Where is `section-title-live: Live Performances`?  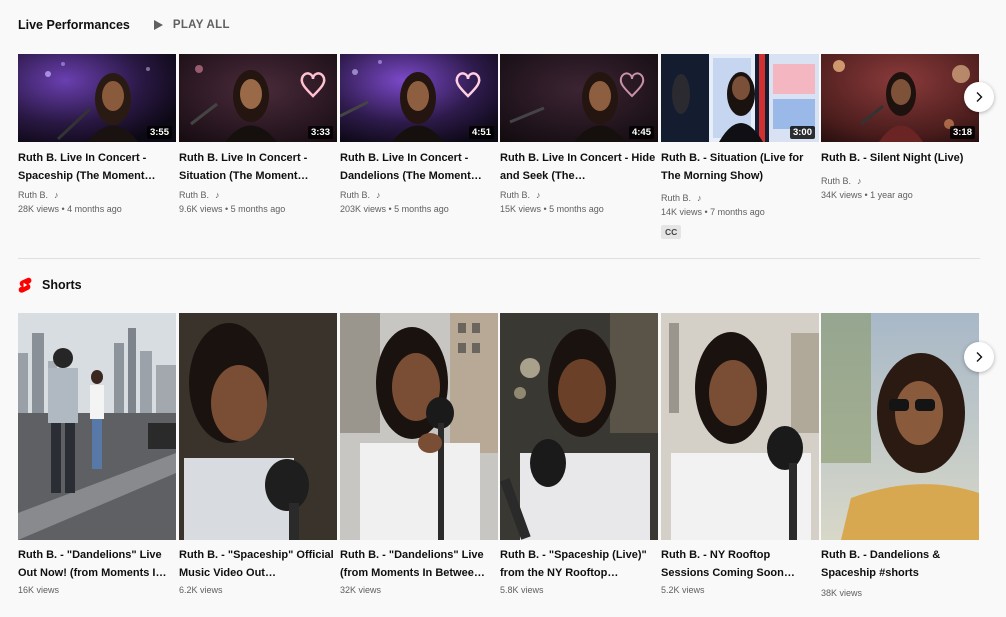 section-title-live: Live Performances is located at coordinates (74, 25).